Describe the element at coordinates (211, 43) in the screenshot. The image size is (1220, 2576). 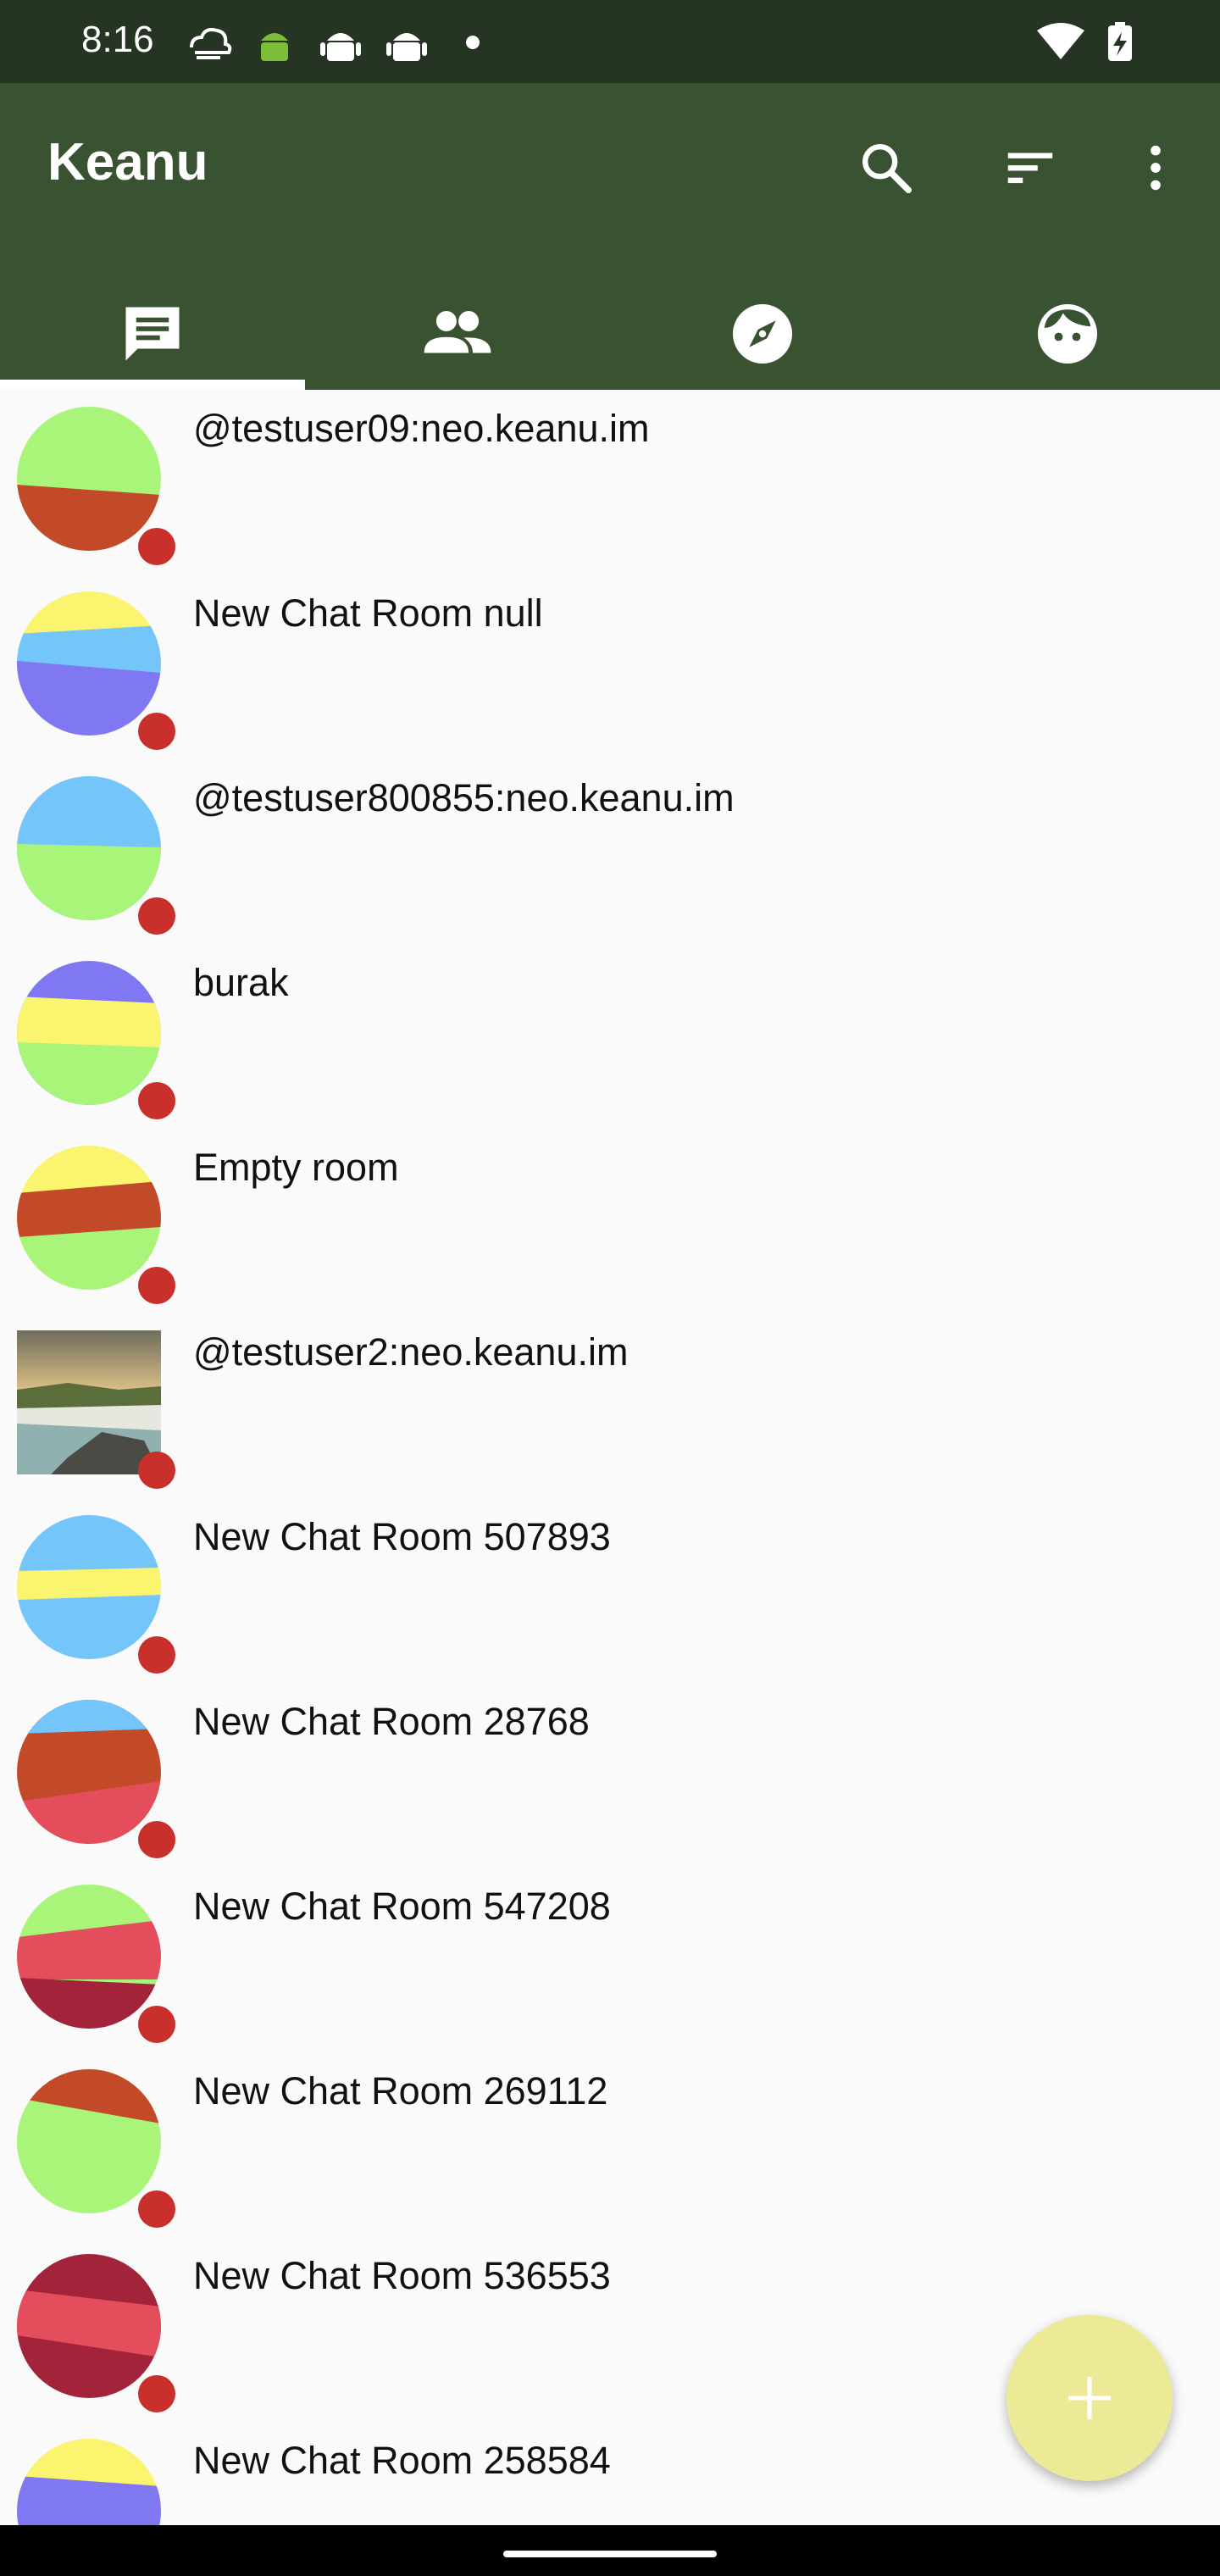
I see `weather-cloud-icon` at that location.